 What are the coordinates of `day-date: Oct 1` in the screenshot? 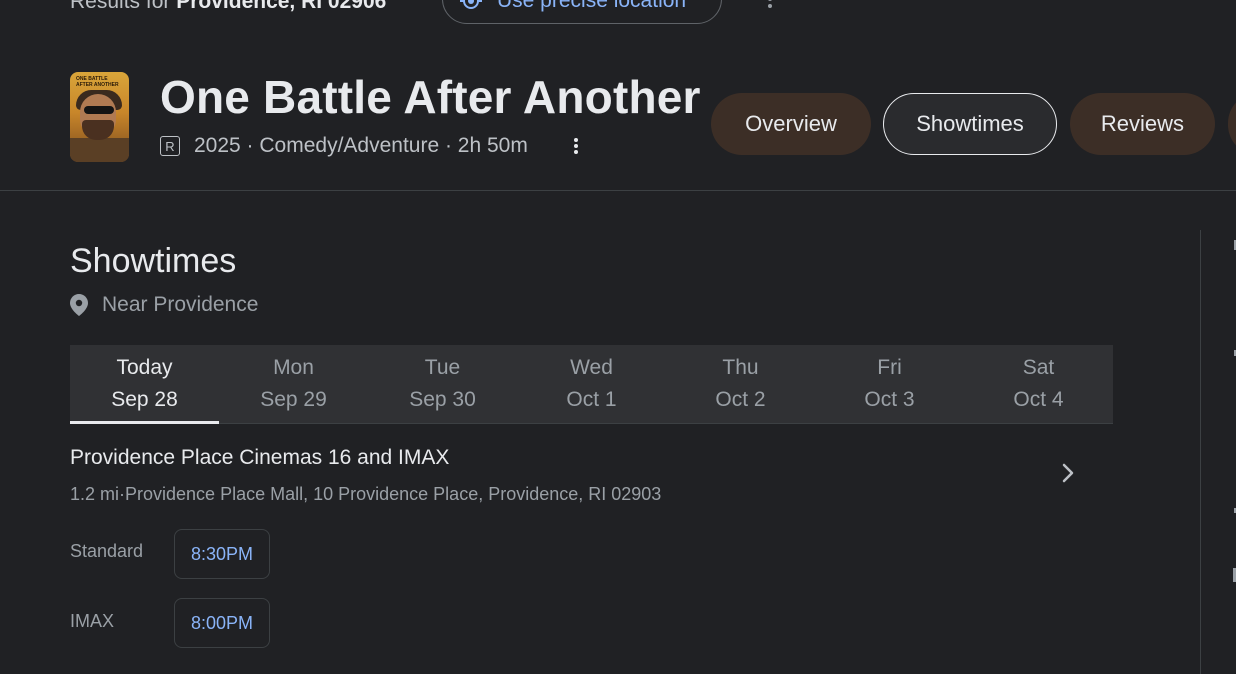 It's located at (591, 399).